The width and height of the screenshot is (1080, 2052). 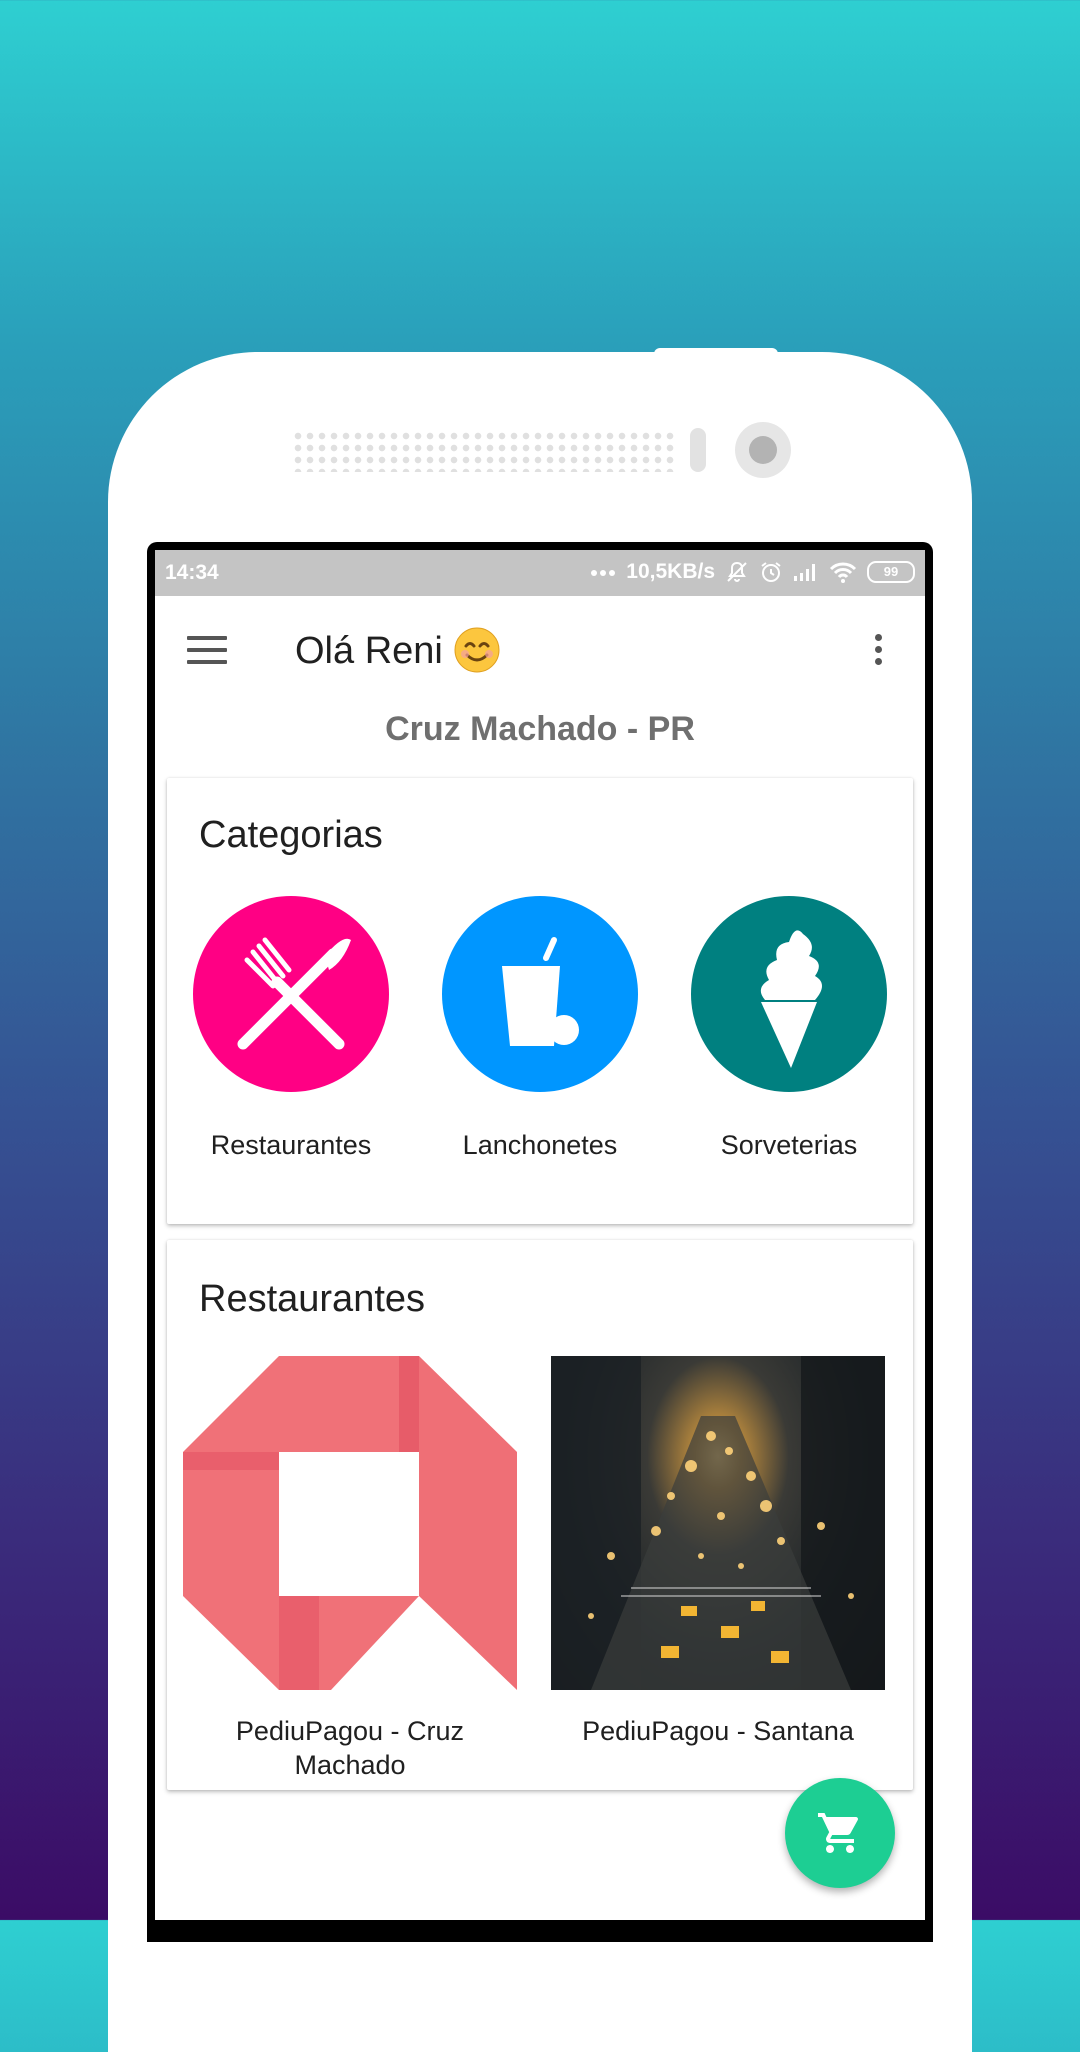 I want to click on status-icons: 10,5KB/s 99, so click(x=752, y=572).